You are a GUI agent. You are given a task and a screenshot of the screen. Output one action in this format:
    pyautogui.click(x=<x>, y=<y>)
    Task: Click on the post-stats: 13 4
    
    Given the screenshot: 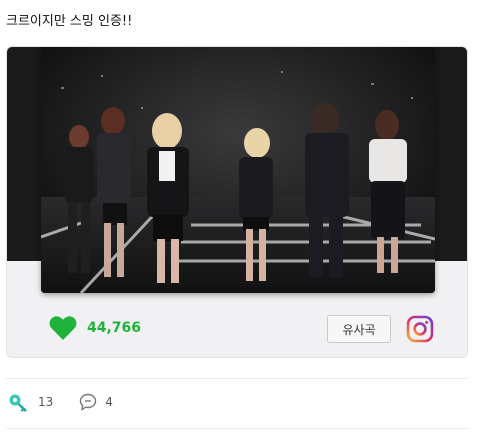 What is the action you would take?
    pyautogui.click(x=73, y=402)
    